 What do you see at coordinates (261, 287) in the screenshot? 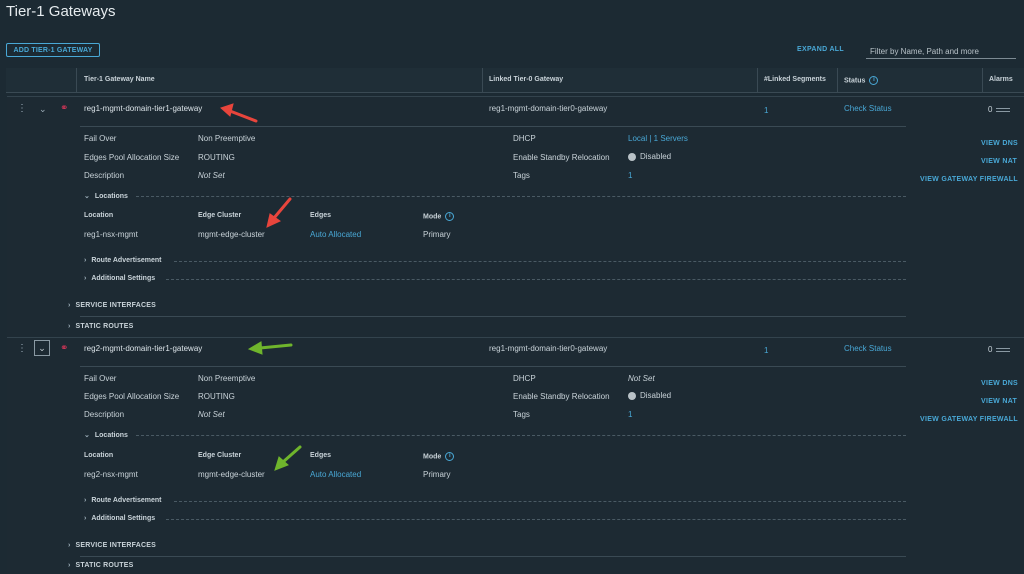
I see `annotation-arrows` at bounding box center [261, 287].